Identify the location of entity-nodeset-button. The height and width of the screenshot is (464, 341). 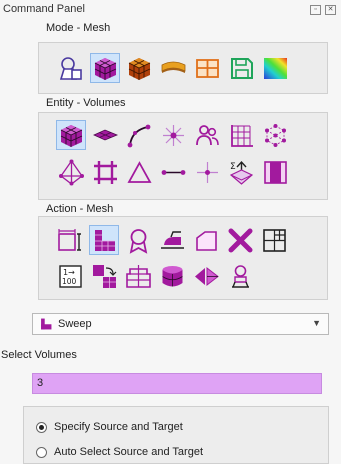
(275, 135).